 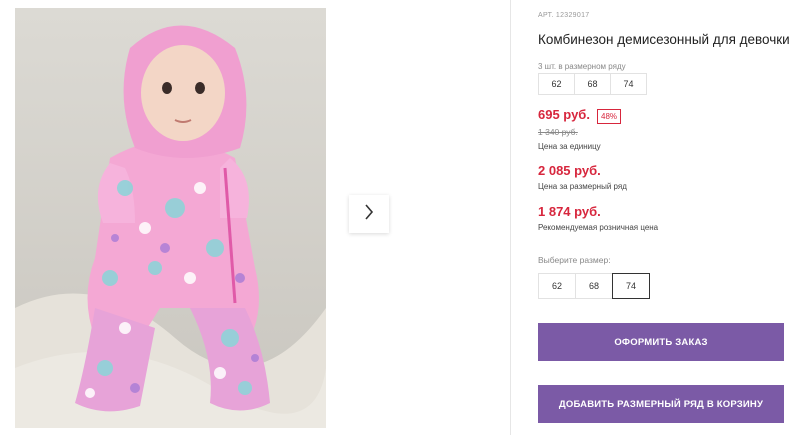 What do you see at coordinates (574, 260) in the screenshot?
I see `size-picker-label: Выберите размер:` at bounding box center [574, 260].